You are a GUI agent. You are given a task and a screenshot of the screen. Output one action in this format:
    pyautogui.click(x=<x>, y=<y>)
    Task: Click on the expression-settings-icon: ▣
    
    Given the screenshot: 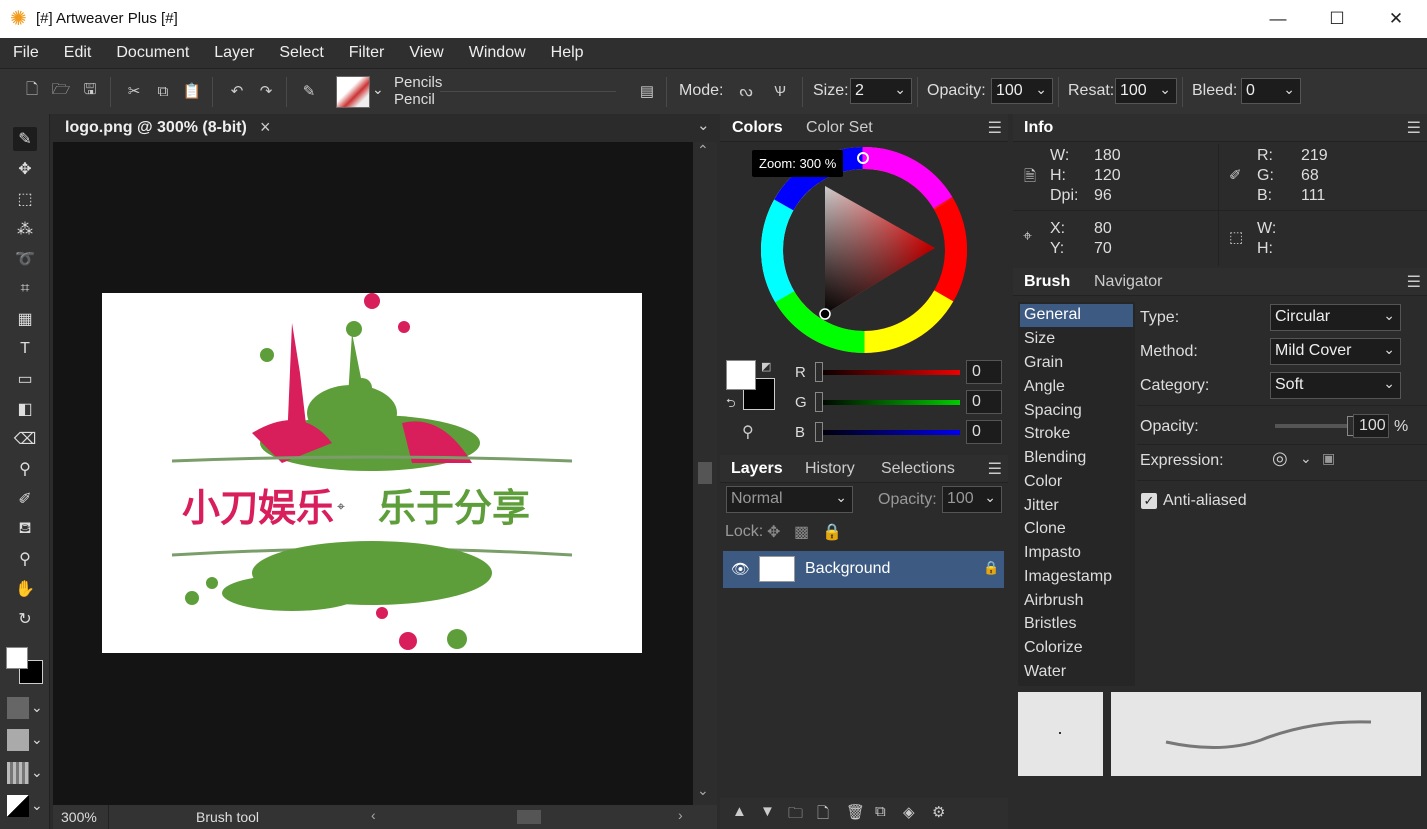 What is the action you would take?
    pyautogui.click(x=1328, y=458)
    